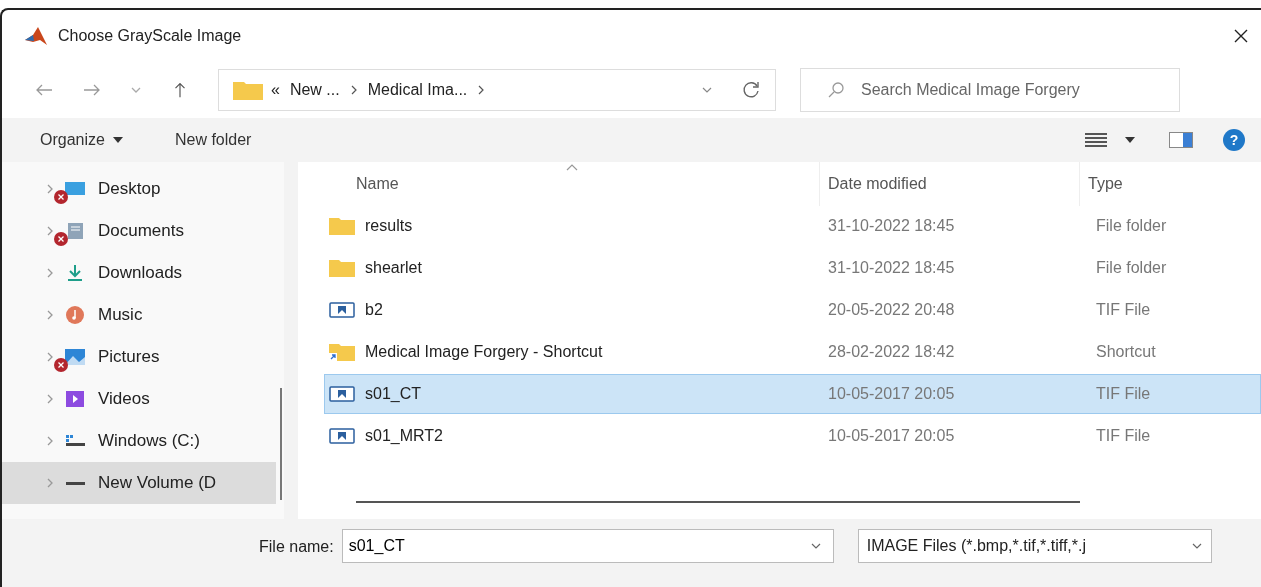 Image resolution: width=1261 pixels, height=587 pixels. I want to click on file-type-dropdown: IMAGE Files (*.bmp,*.tif,*.tiff,*.j, so click(1034, 546).